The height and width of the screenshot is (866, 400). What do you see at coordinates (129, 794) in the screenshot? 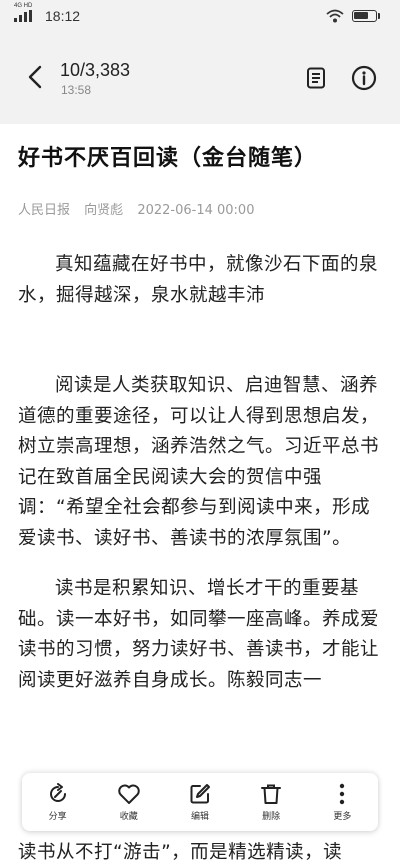
I see `heart-icon` at bounding box center [129, 794].